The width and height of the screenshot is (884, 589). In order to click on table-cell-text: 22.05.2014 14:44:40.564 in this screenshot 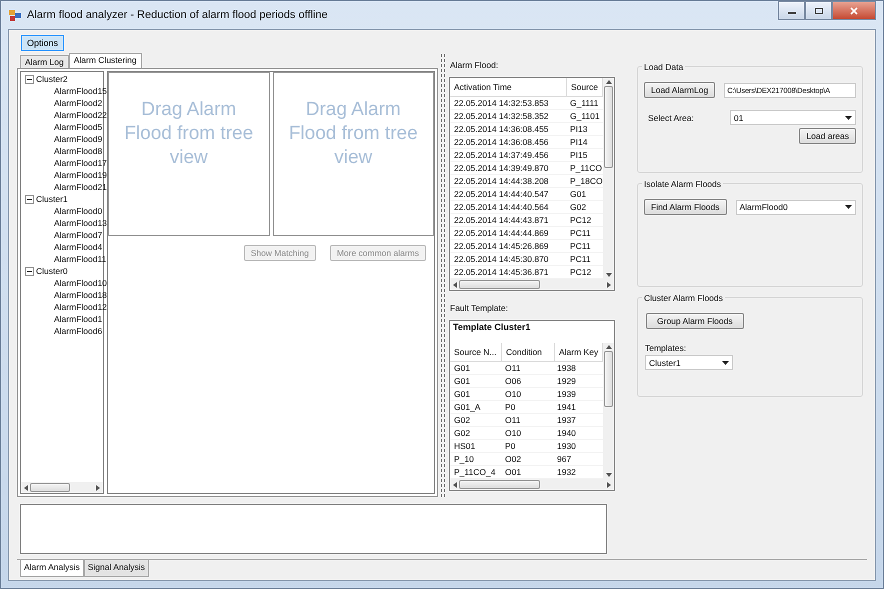, I will do `click(501, 207)`.